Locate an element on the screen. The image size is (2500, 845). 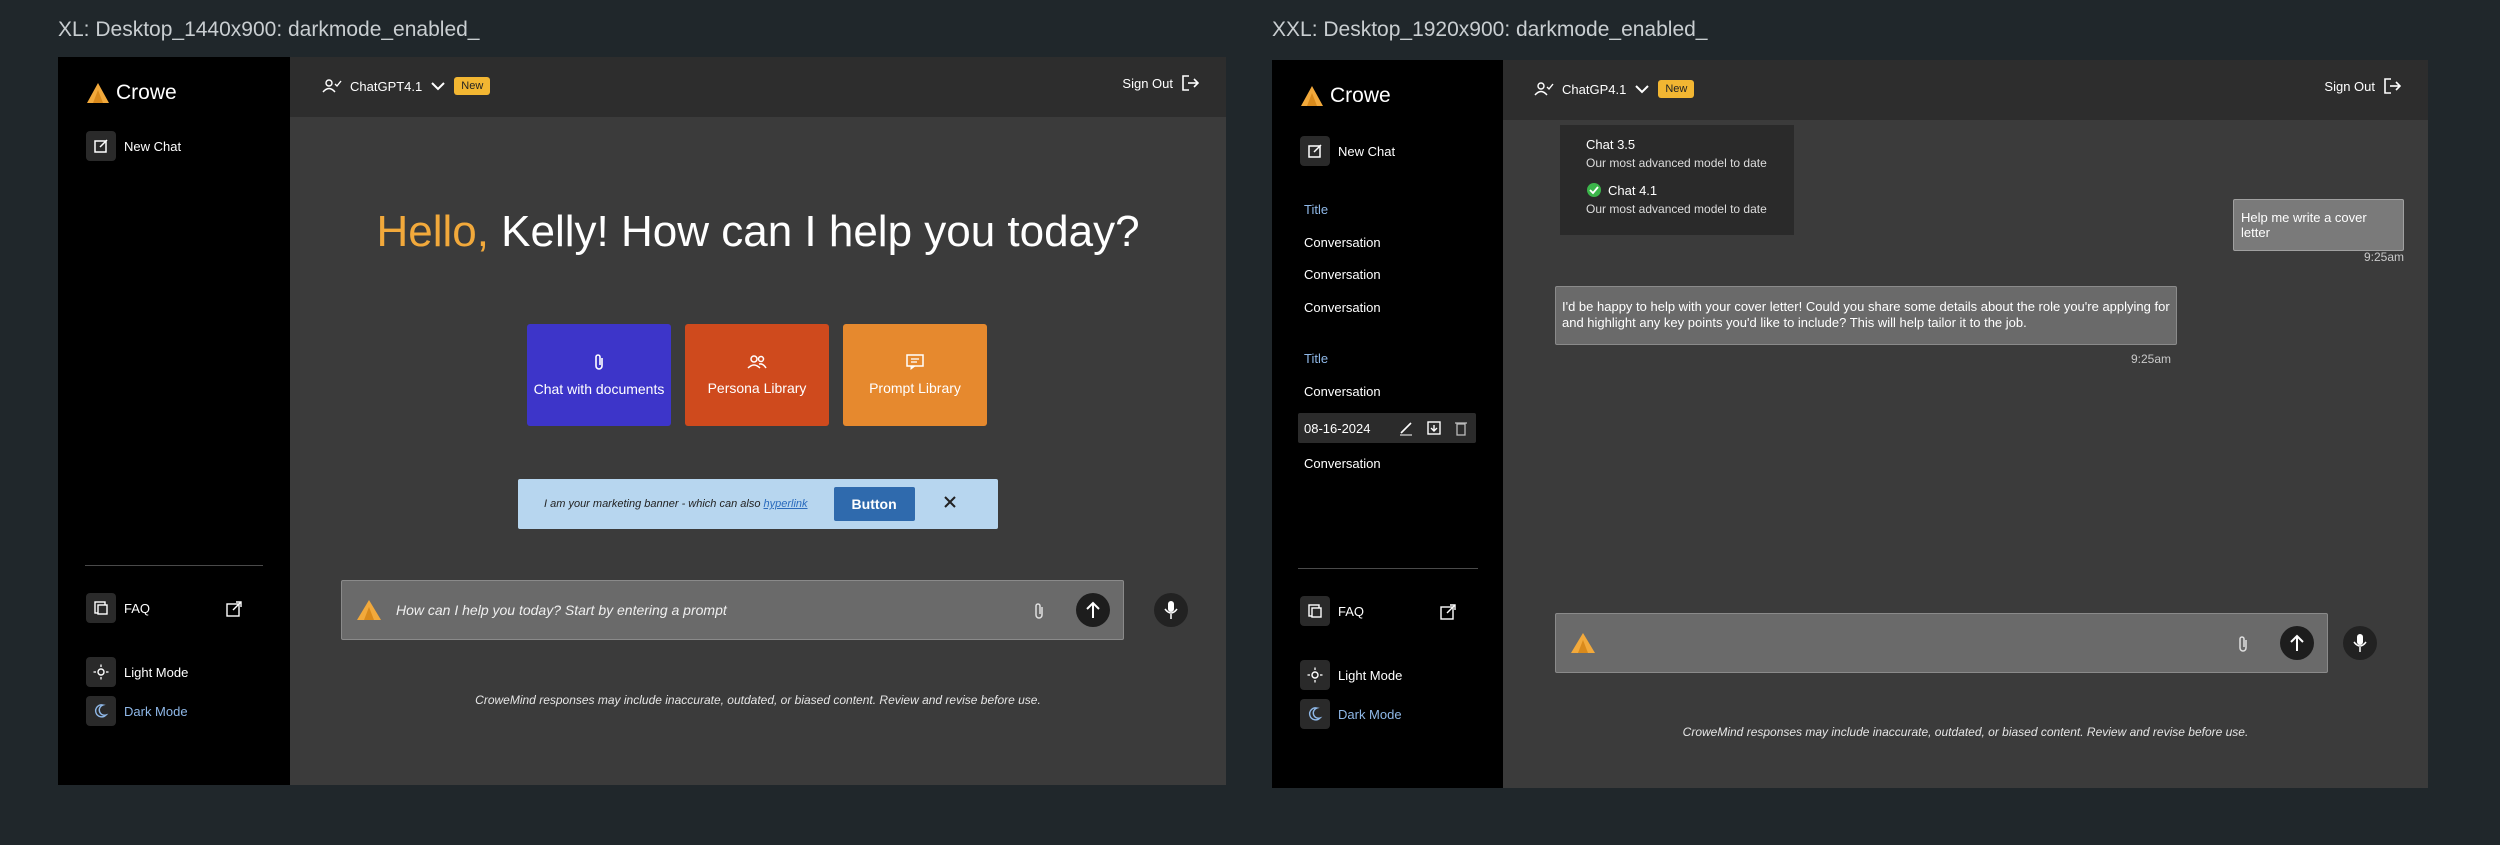
paperclip-icon is located at coordinates (599, 362).